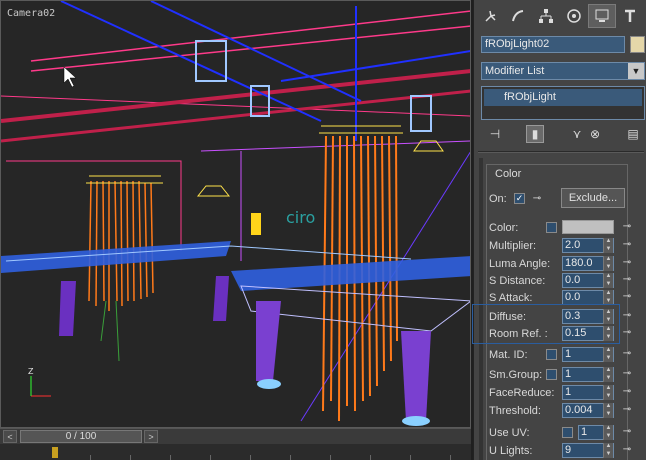 The height and width of the screenshot is (460, 646). Describe the element at coordinates (522, 393) in the screenshot. I see `face-reduce-label: FaceReduce:` at that location.